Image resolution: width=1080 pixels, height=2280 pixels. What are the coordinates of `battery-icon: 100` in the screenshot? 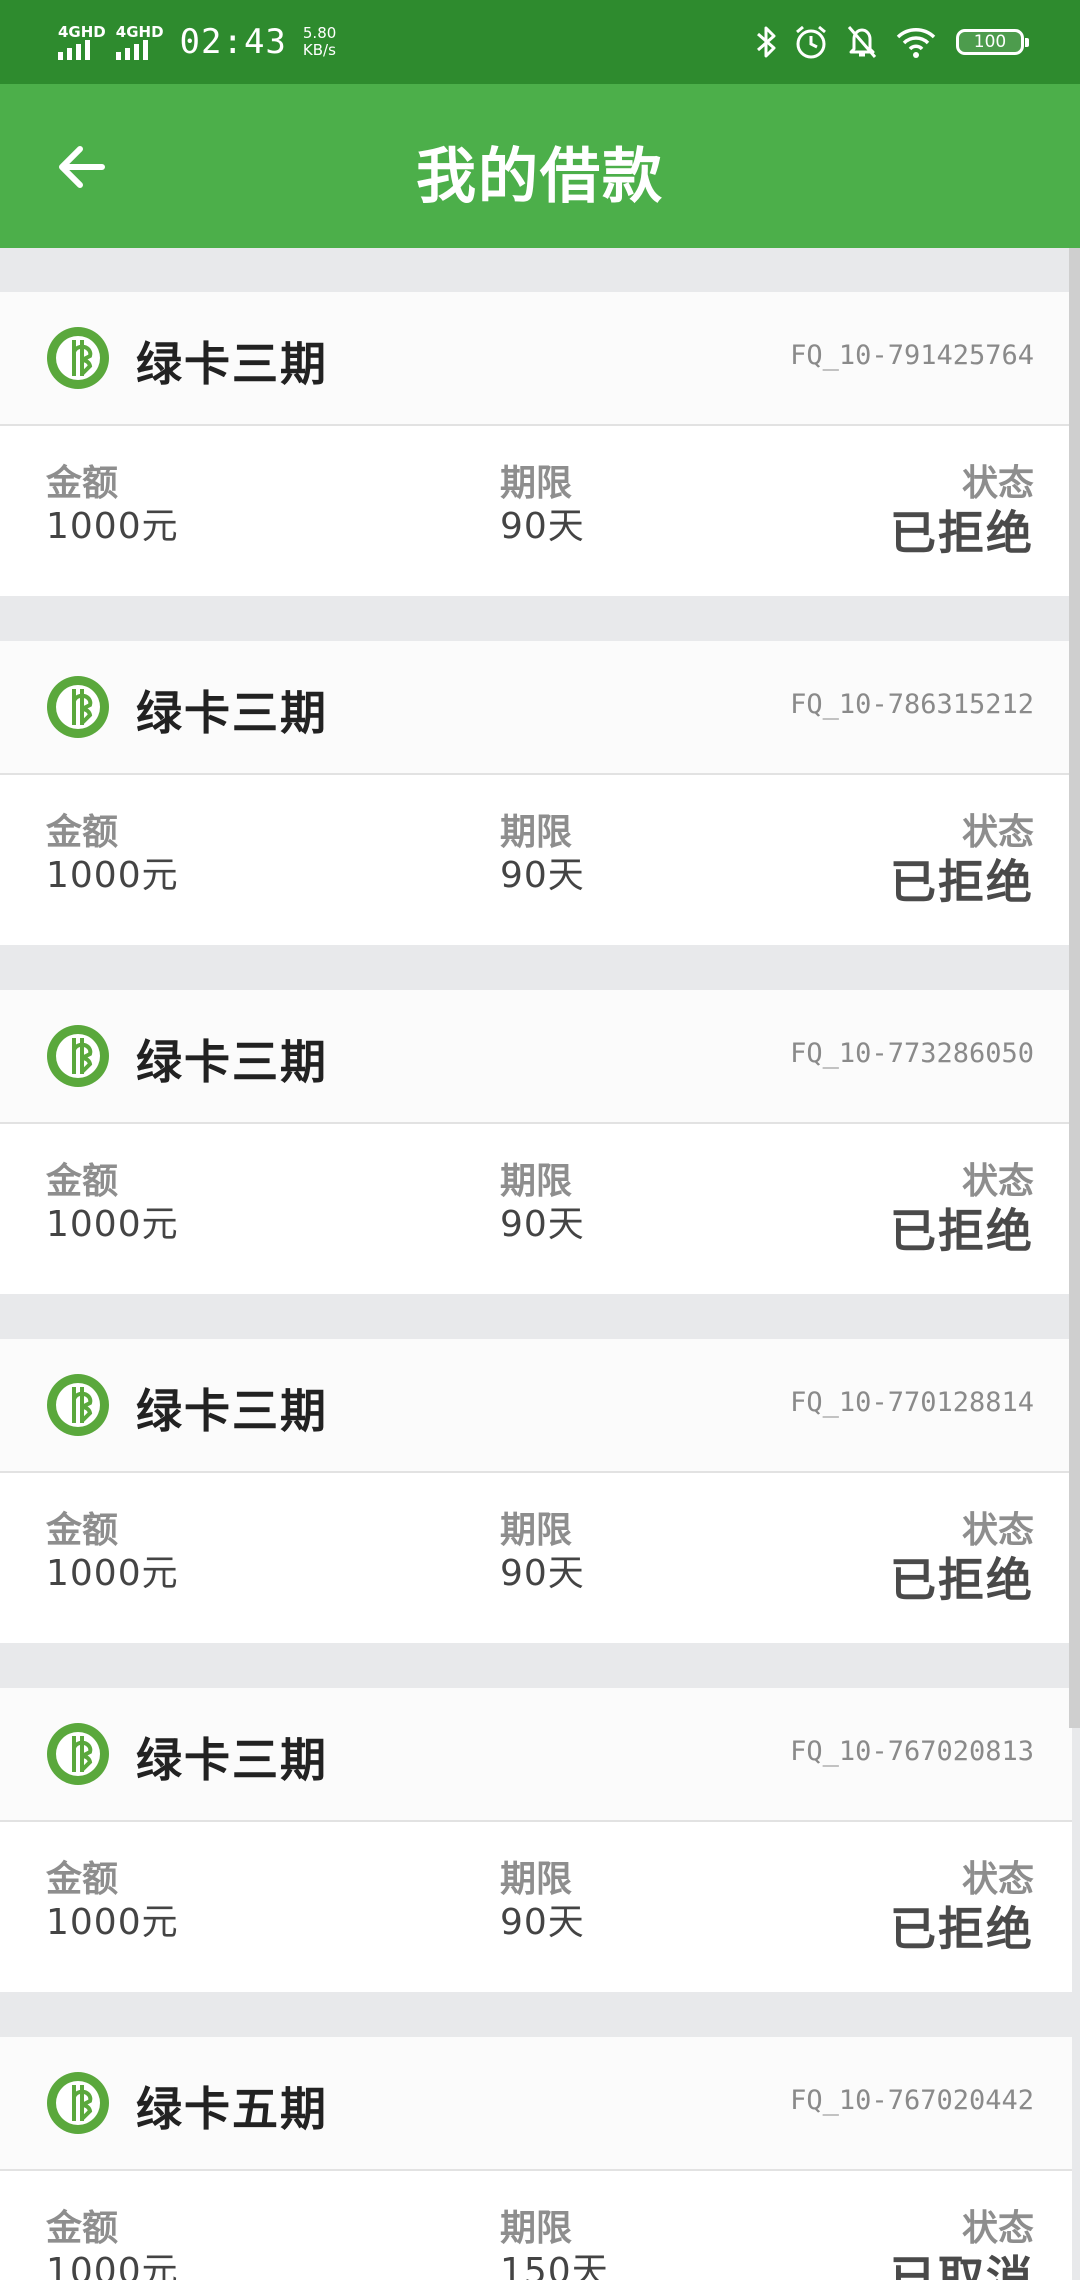 It's located at (992, 42).